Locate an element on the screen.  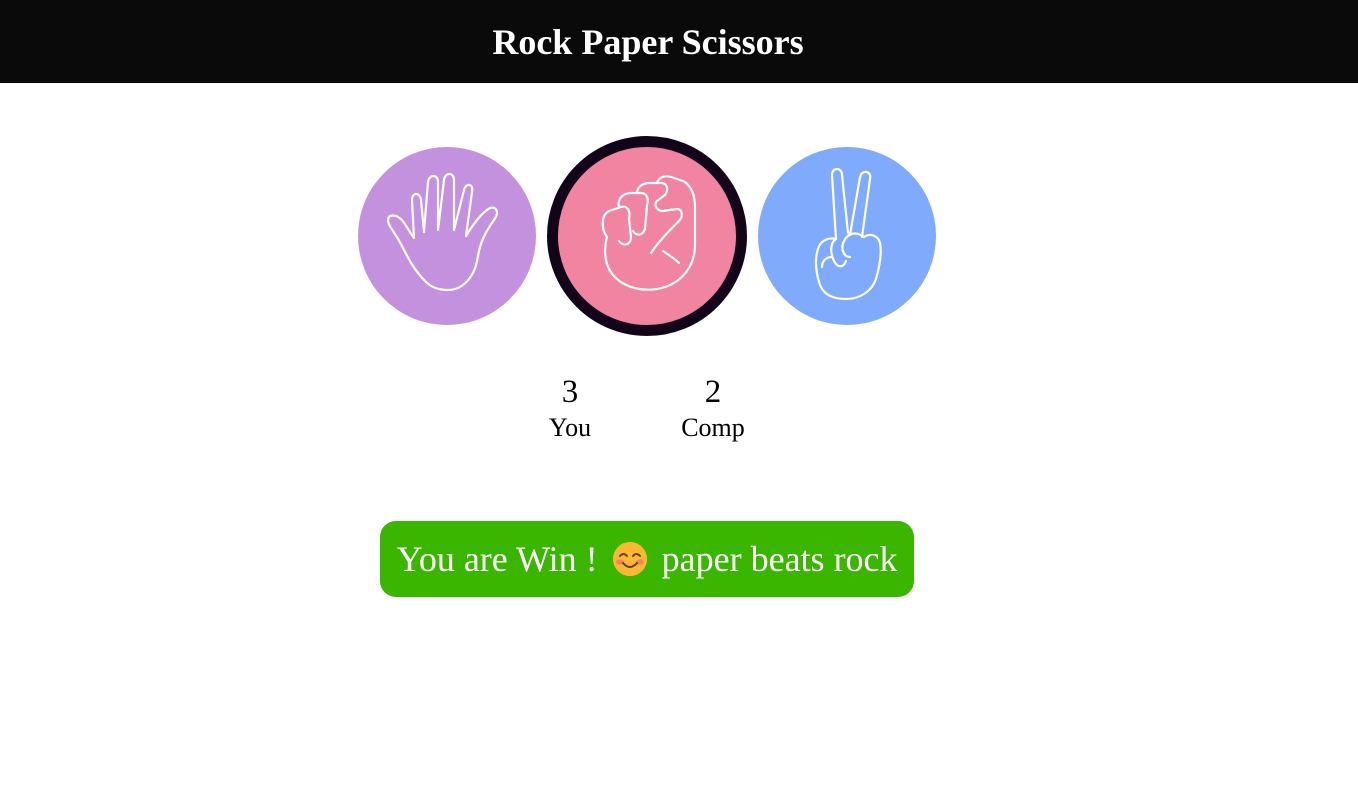
user-score: 3 You is located at coordinates (570, 408).